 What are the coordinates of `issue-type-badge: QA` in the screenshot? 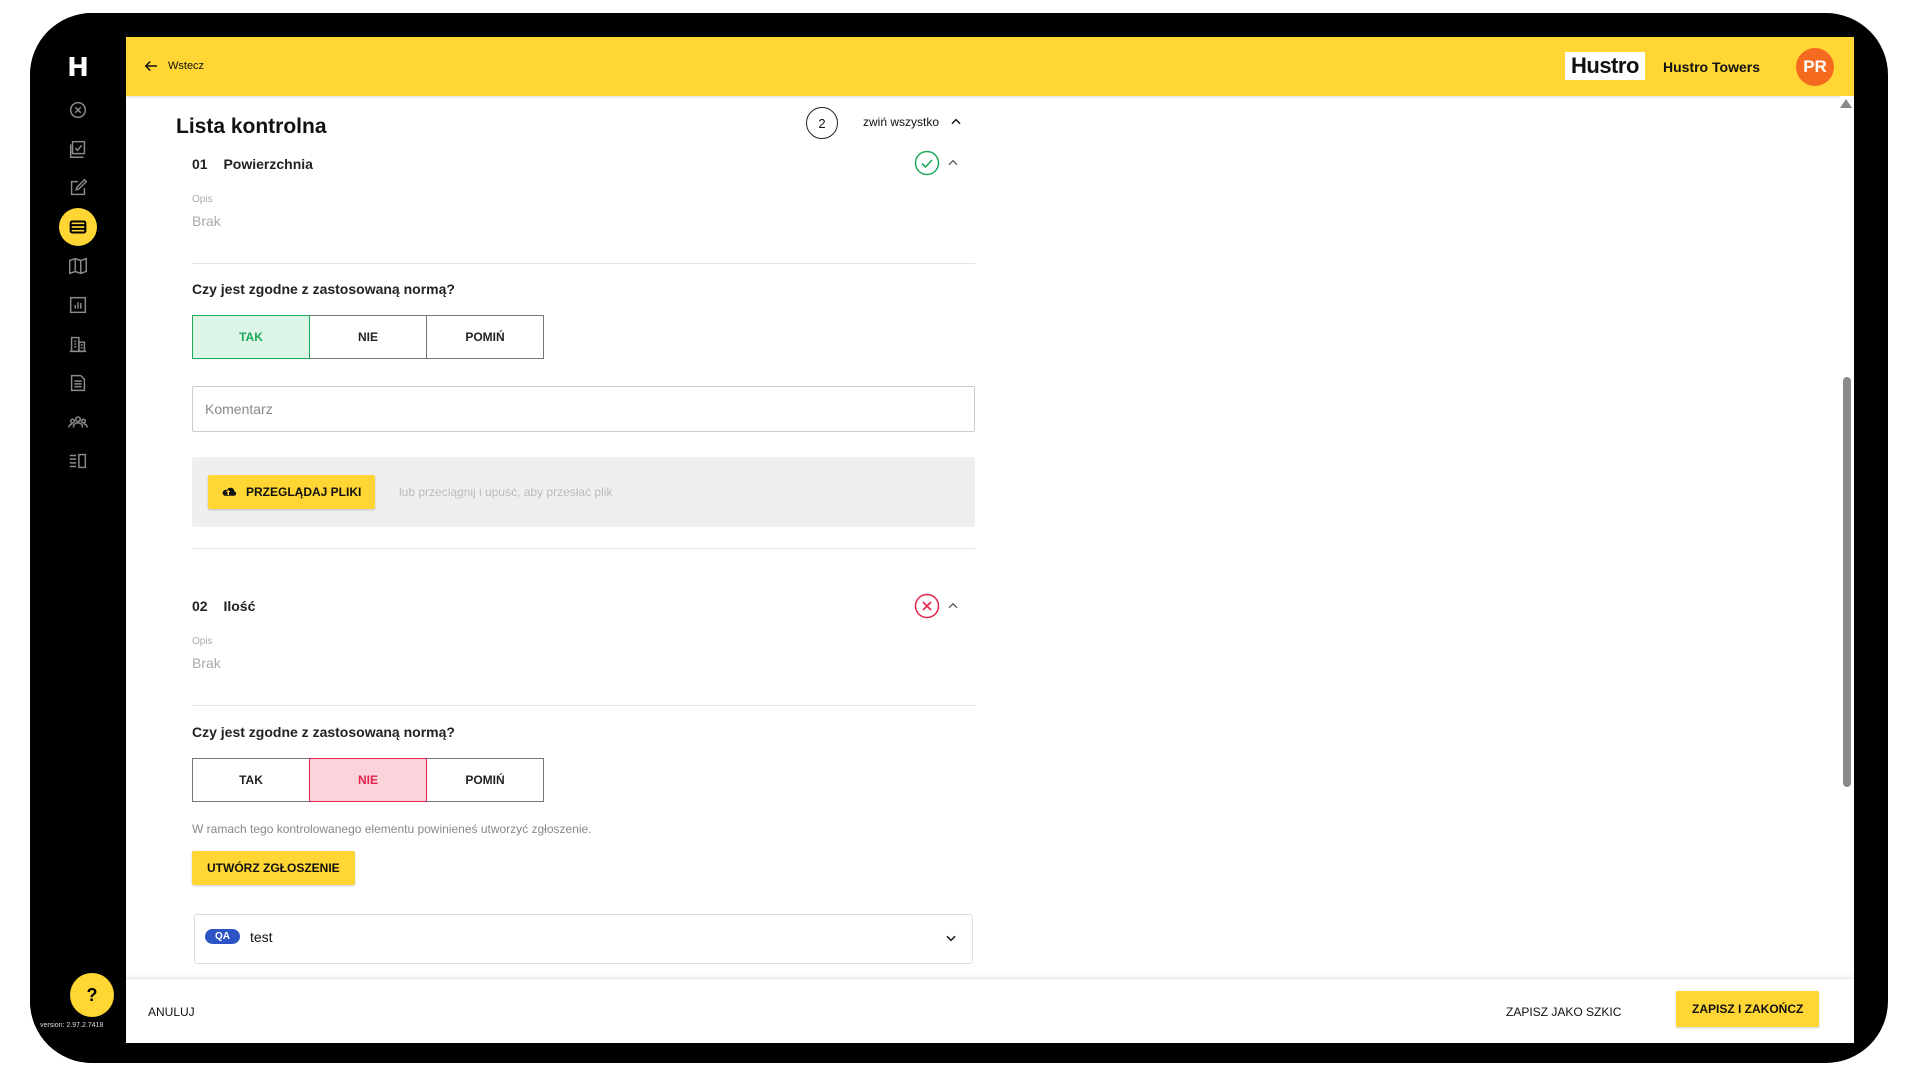 It's located at (222, 936).